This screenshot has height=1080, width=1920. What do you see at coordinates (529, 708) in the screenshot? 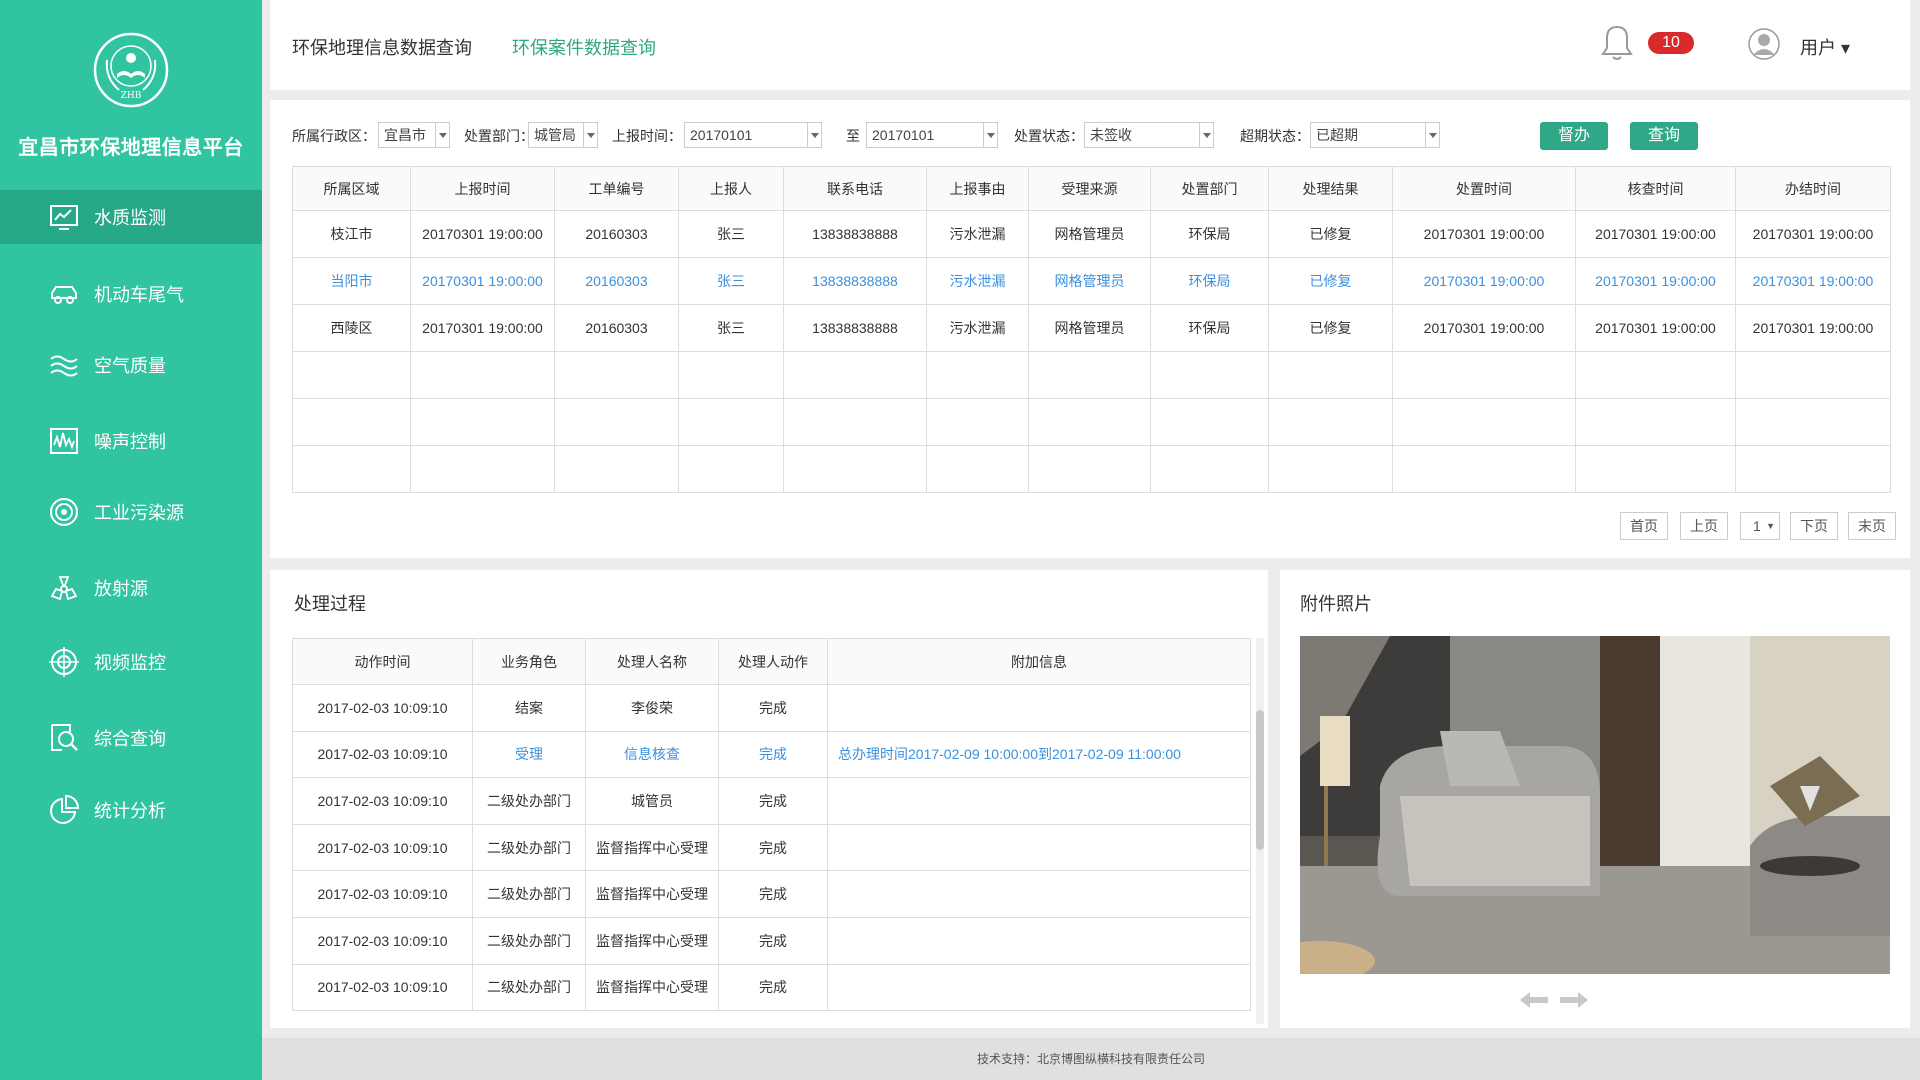
I see `table-cell: 结案` at bounding box center [529, 708].